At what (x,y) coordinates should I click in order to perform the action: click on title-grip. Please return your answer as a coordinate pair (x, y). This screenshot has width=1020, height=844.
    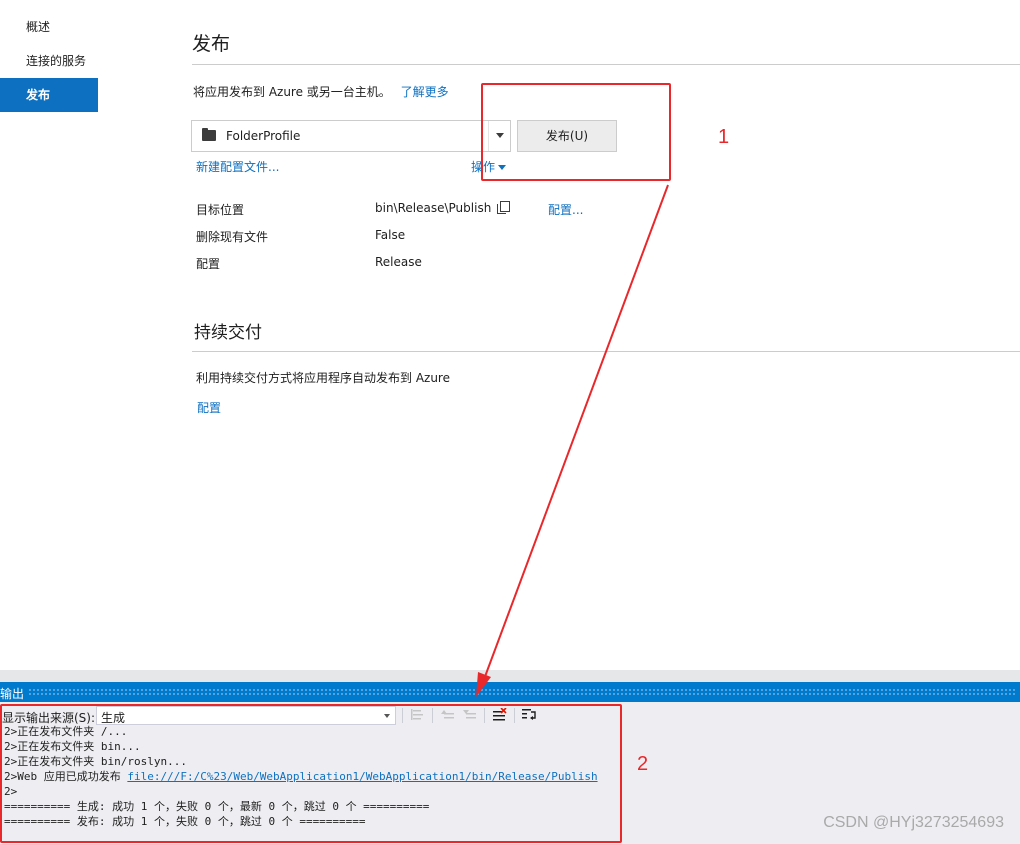
    Looking at the image, I should click on (522, 692).